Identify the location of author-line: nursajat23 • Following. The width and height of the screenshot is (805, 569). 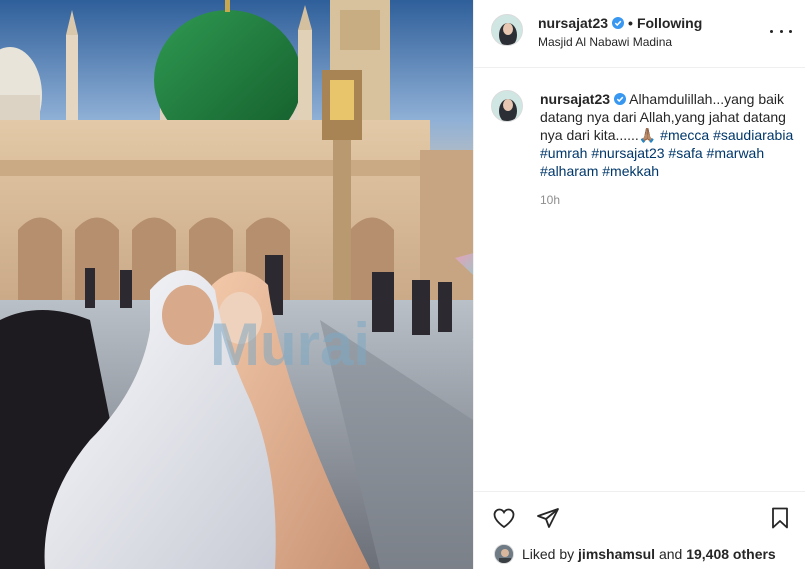
(620, 23).